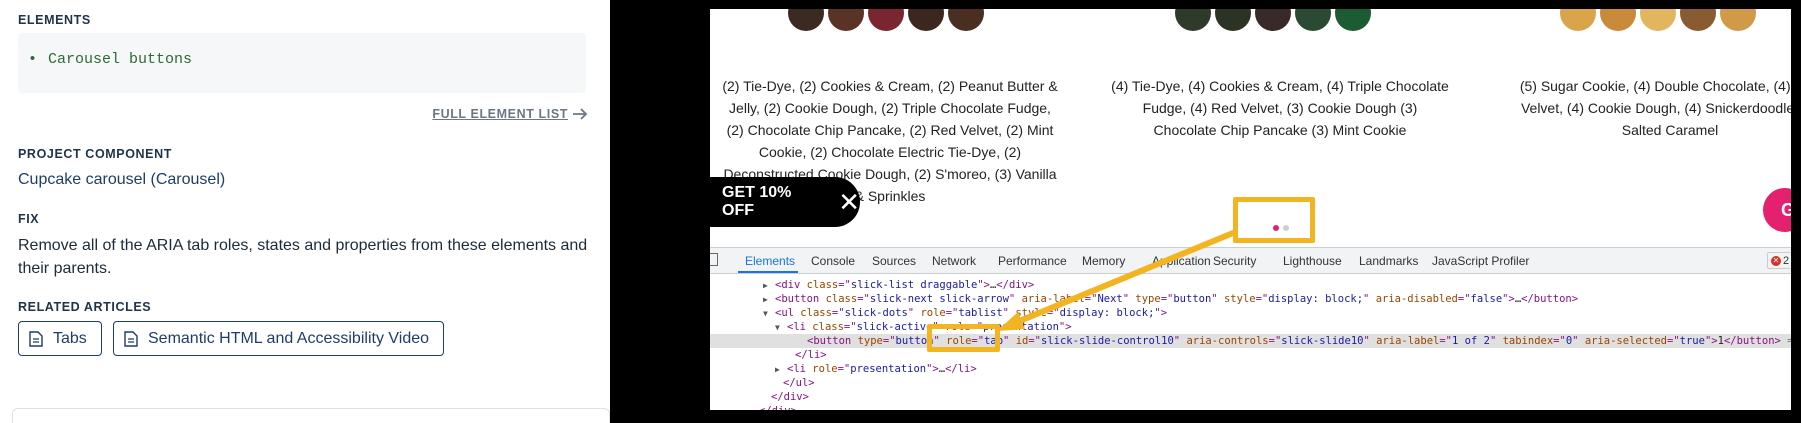  I want to click on code-token: presentation, so click(888, 369).